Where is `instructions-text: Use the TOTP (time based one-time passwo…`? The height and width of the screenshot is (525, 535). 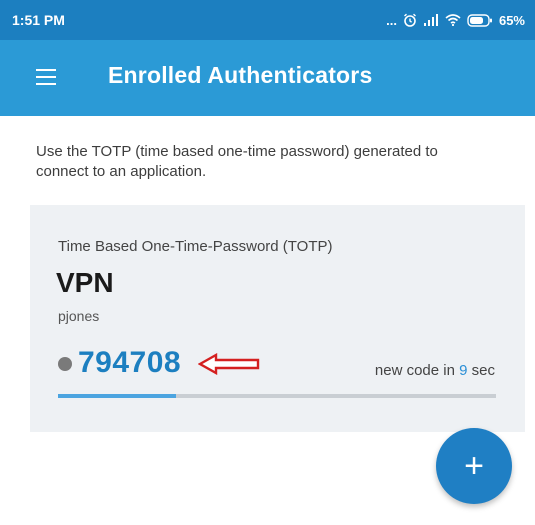
instructions-text: Use the TOTP (time based one-time passwo… is located at coordinates (237, 161).